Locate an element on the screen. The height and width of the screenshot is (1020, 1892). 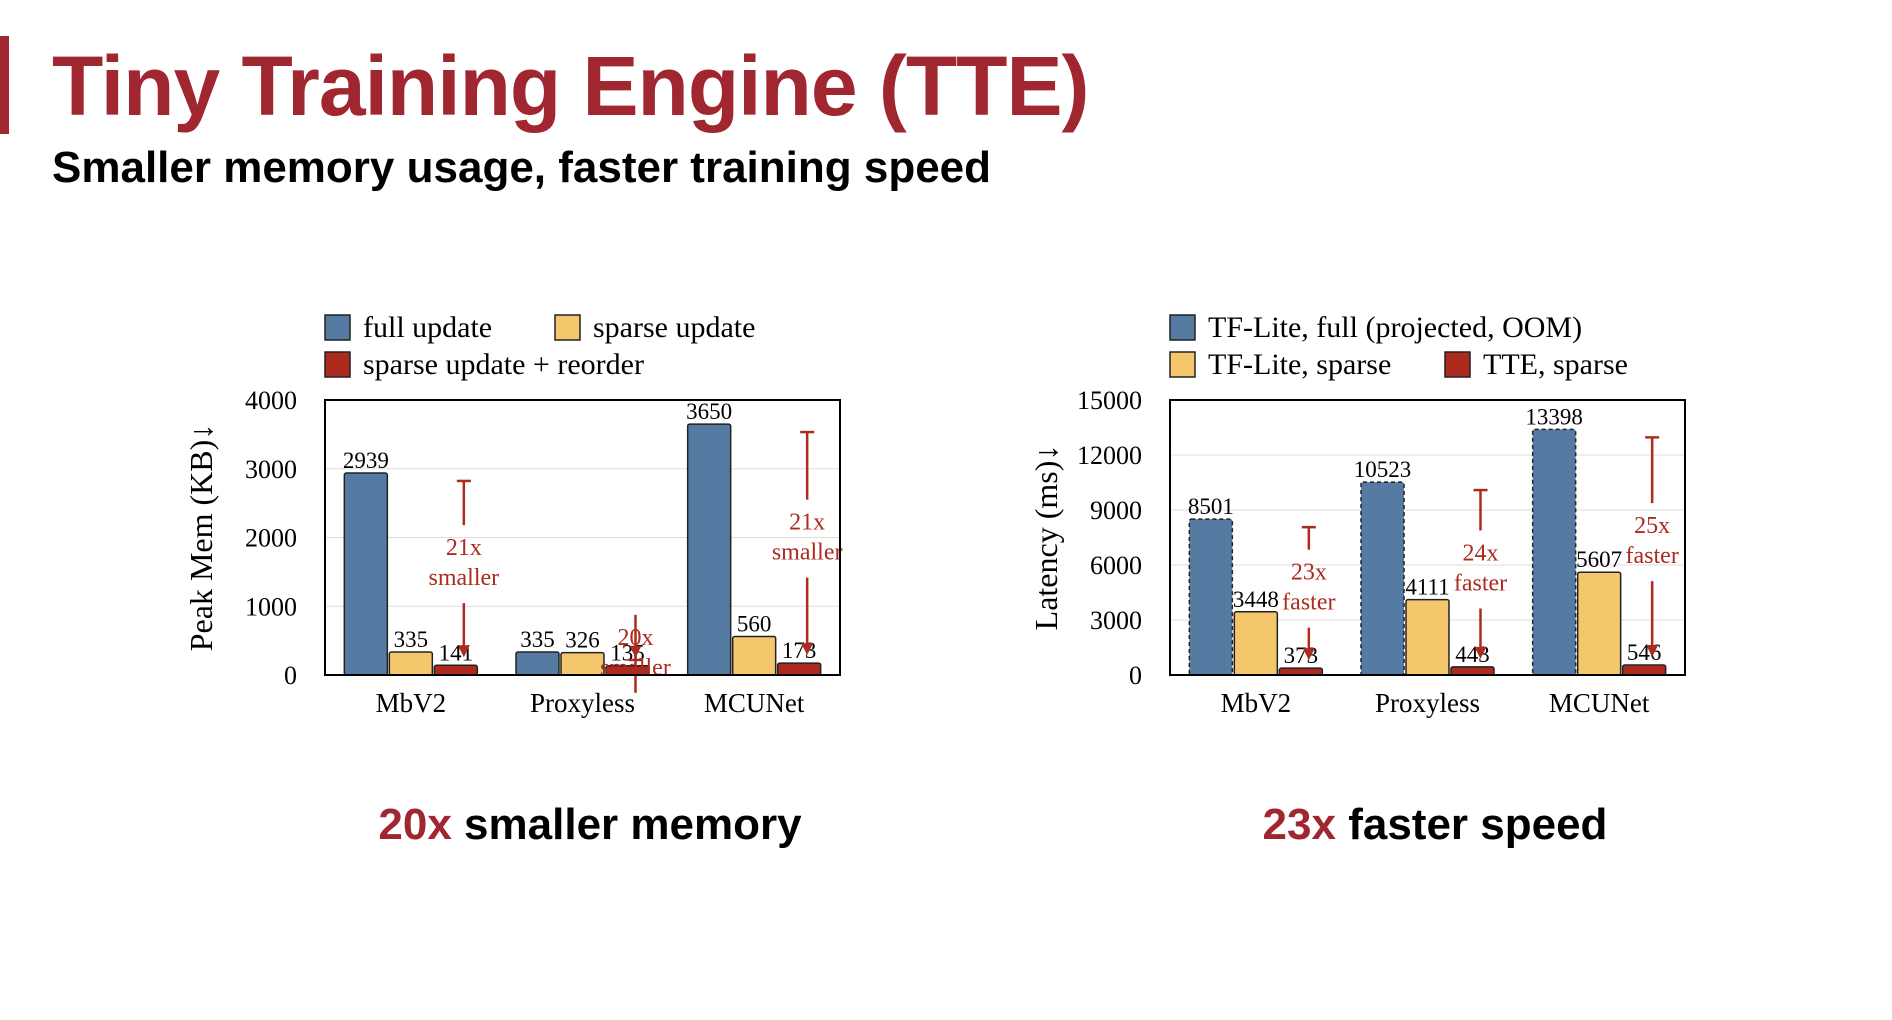
y-tick-label: 15000 is located at coordinates (1109, 400).